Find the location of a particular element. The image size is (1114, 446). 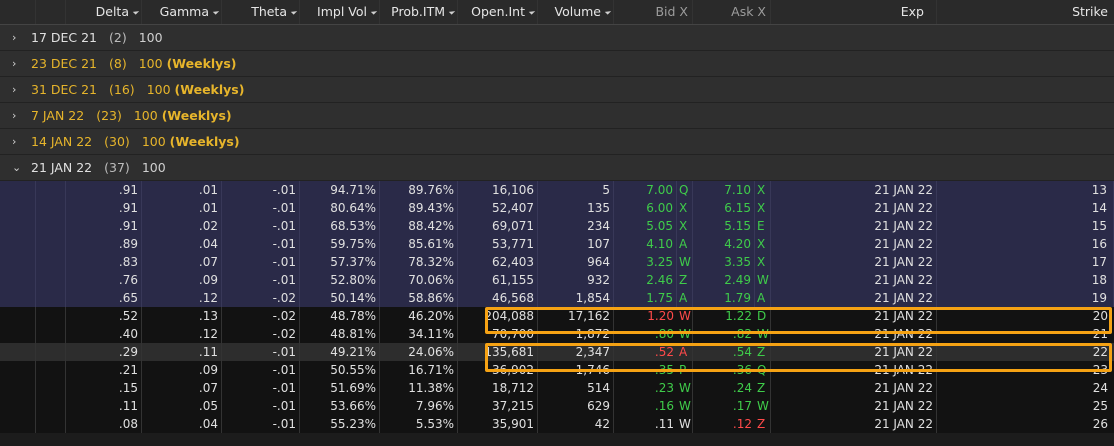

bid-price-cell: .52 is located at coordinates (645, 352).